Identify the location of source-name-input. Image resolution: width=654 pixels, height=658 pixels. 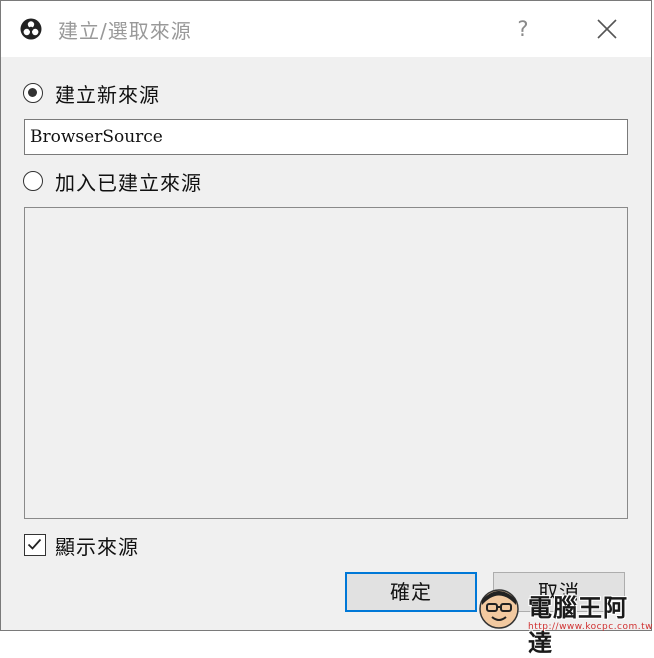
(326, 137).